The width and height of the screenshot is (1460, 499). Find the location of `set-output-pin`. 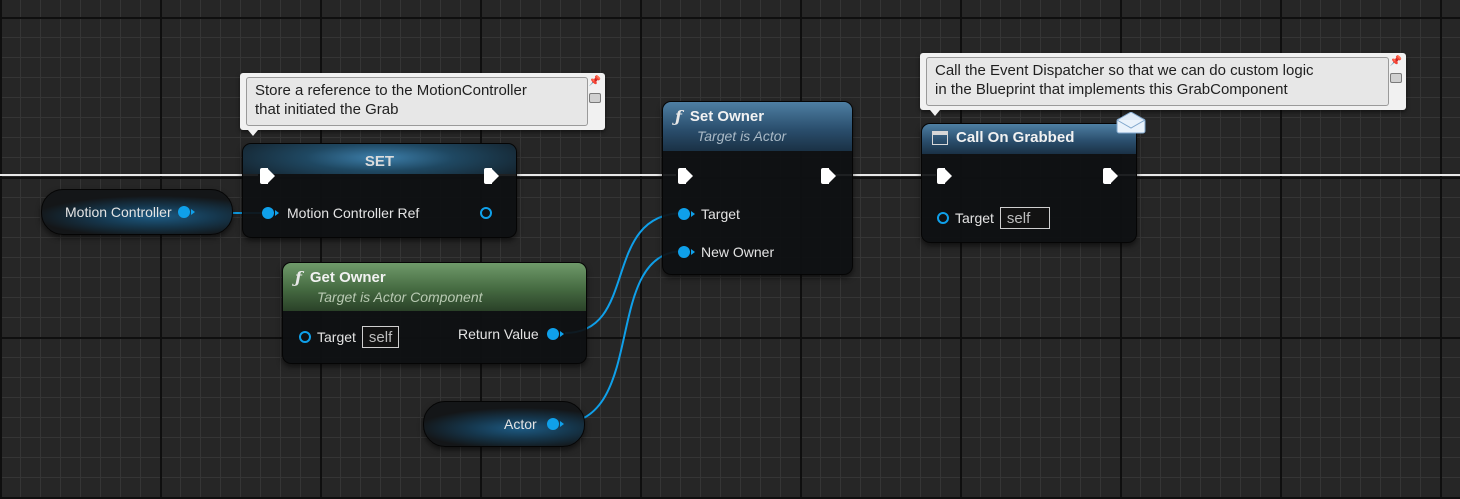

set-output-pin is located at coordinates (486, 213).